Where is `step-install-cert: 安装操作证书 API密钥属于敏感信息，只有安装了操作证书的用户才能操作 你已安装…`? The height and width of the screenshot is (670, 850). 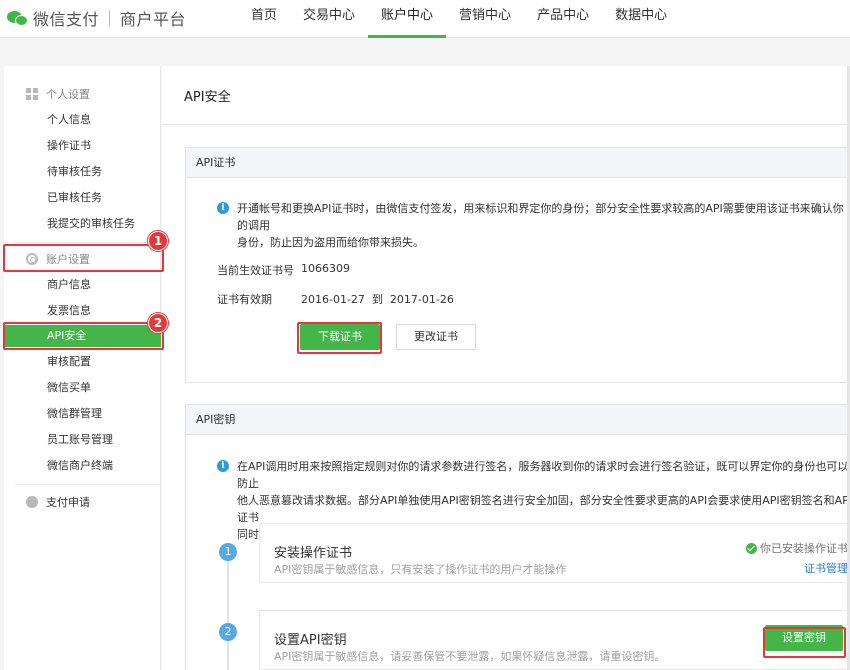
step-install-cert: 安装操作证书 API密钥属于敏感信息，只有安装了操作证书的用户才能操作 你已安装… is located at coordinates (554, 553).